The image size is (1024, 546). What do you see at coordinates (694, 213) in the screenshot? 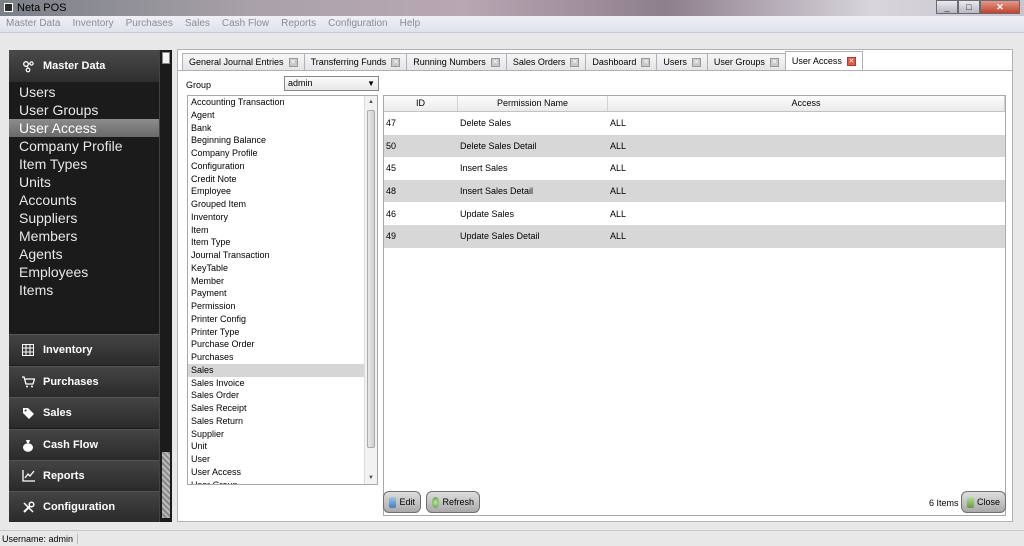
I see `table-row: 46 Update Sales ALL` at bounding box center [694, 213].